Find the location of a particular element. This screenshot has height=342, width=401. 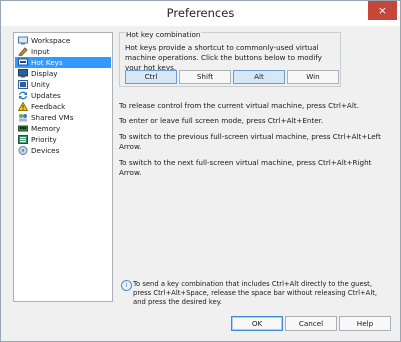

sidebar-item-hot-keys: Hot Keys is located at coordinates (63, 62).